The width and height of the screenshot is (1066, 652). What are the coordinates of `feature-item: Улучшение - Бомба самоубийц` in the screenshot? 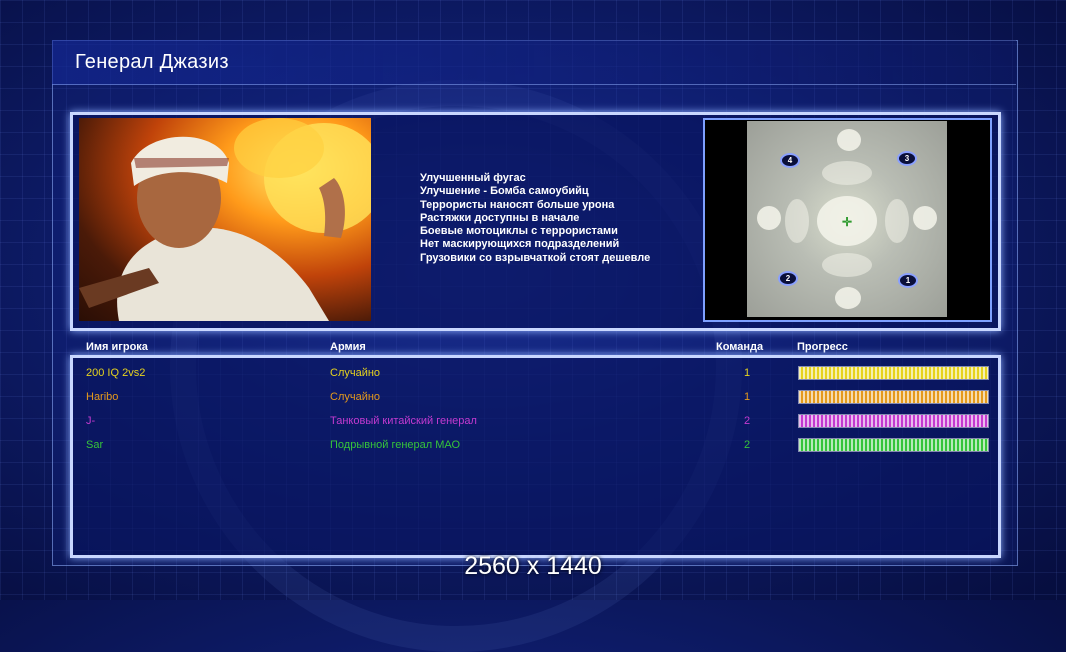 It's located at (504, 191).